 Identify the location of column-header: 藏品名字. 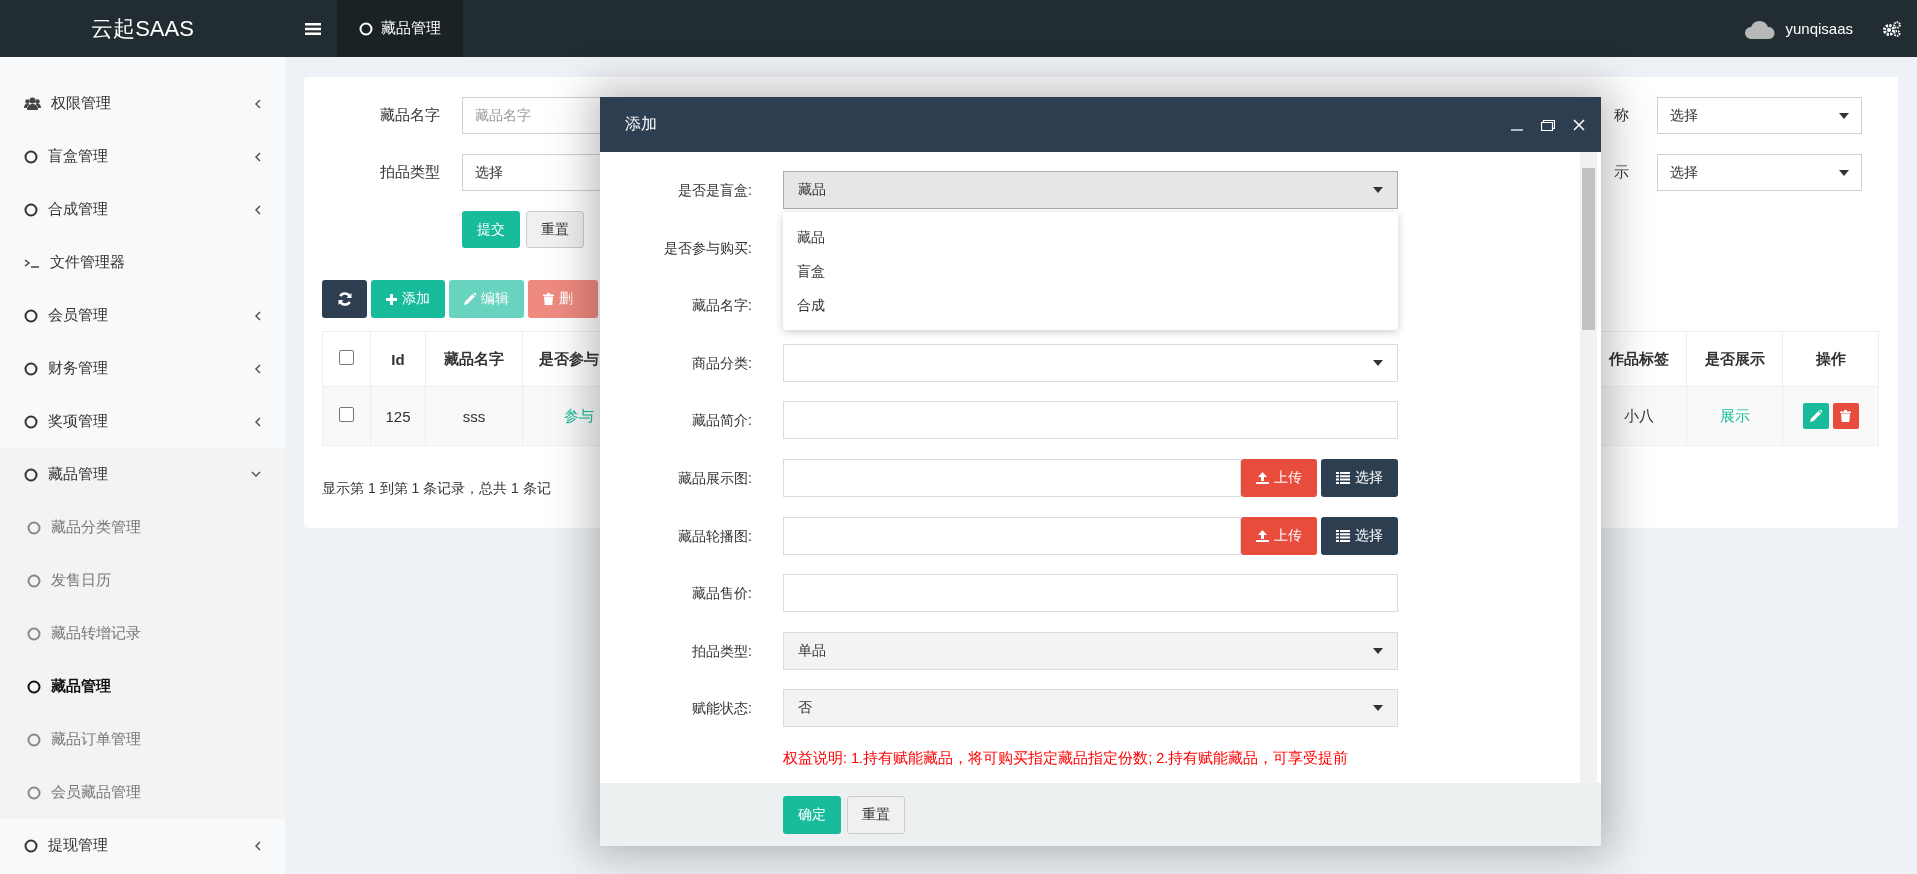
(474, 358).